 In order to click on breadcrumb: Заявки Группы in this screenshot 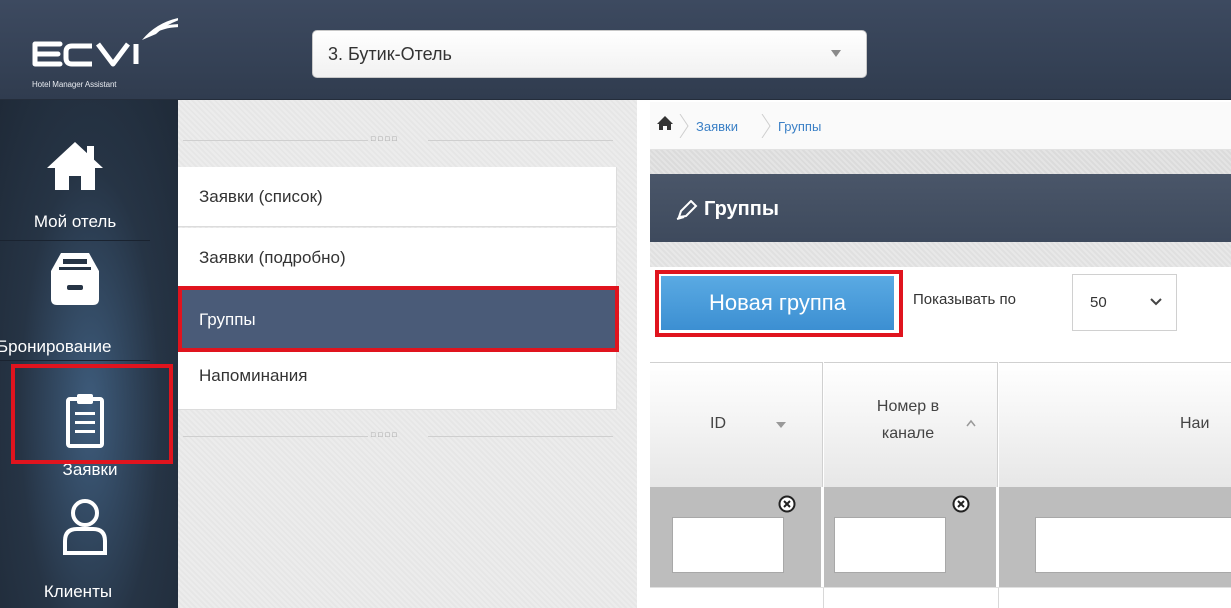, I will do `click(940, 126)`.